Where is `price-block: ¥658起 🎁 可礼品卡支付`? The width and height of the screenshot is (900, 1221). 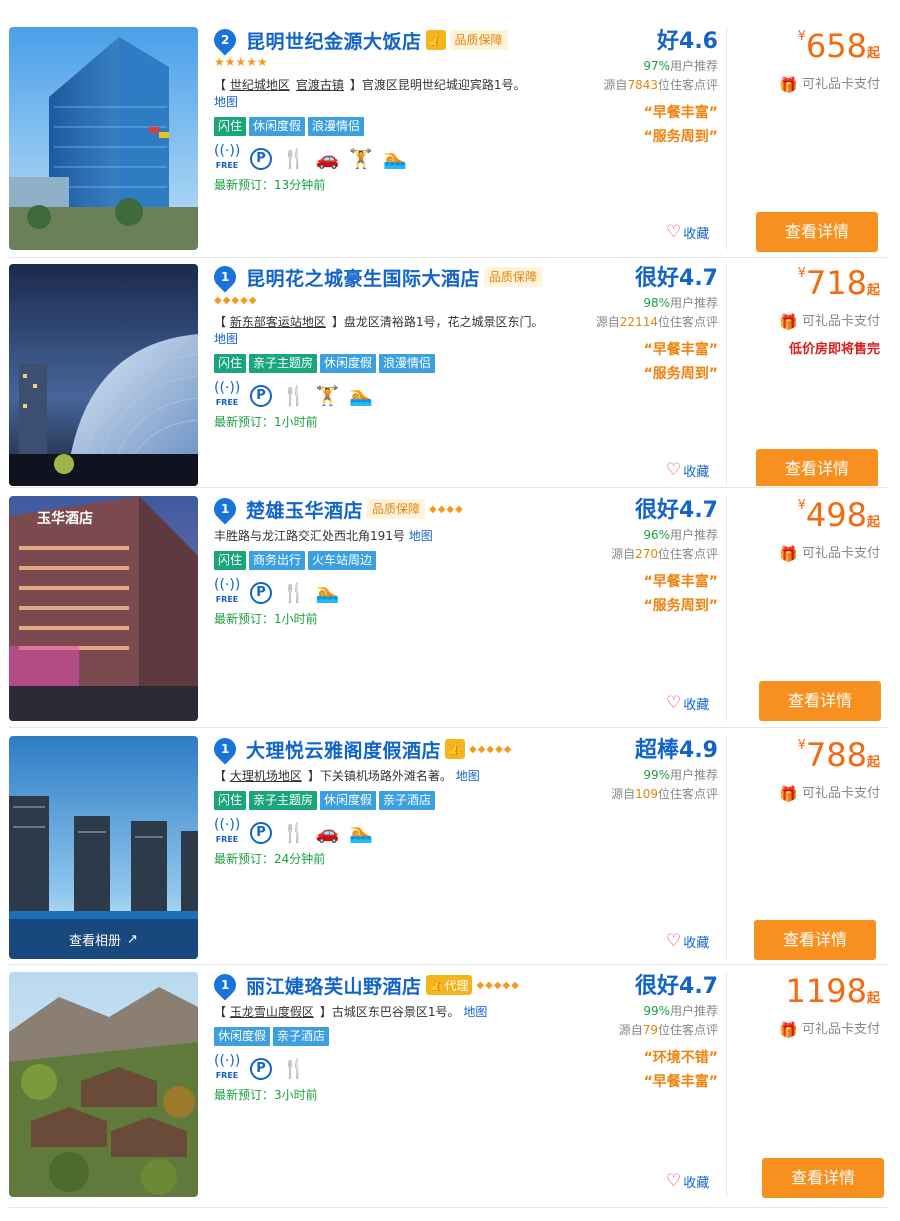
price-block: ¥658起 🎁 可礼品卡支付 is located at coordinates (810, 61).